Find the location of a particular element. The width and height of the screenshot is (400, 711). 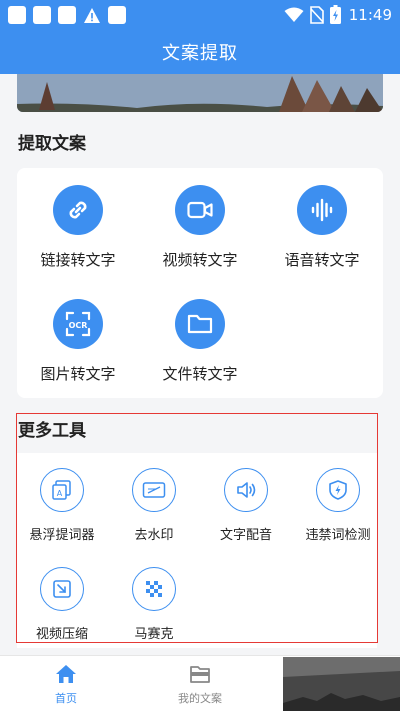

tool-label: 视频压缩 is located at coordinates (61, 634).